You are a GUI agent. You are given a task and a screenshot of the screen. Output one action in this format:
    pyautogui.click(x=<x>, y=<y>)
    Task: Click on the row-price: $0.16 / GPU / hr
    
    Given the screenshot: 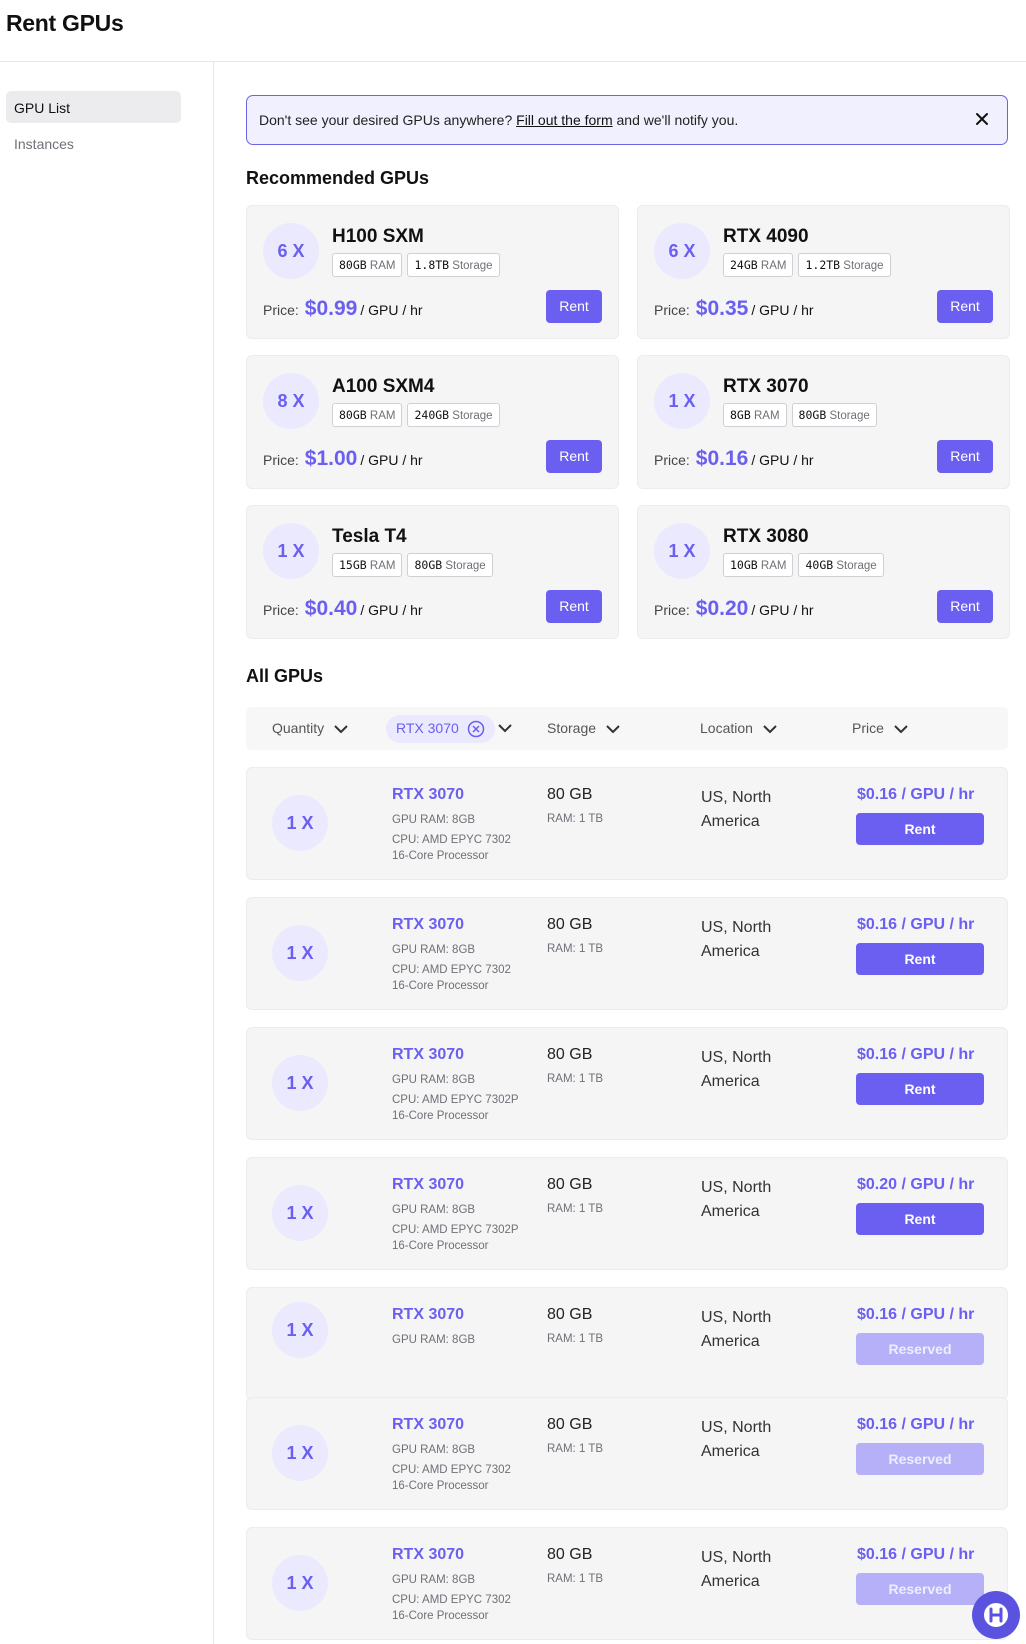 What is the action you would take?
    pyautogui.click(x=916, y=1314)
    